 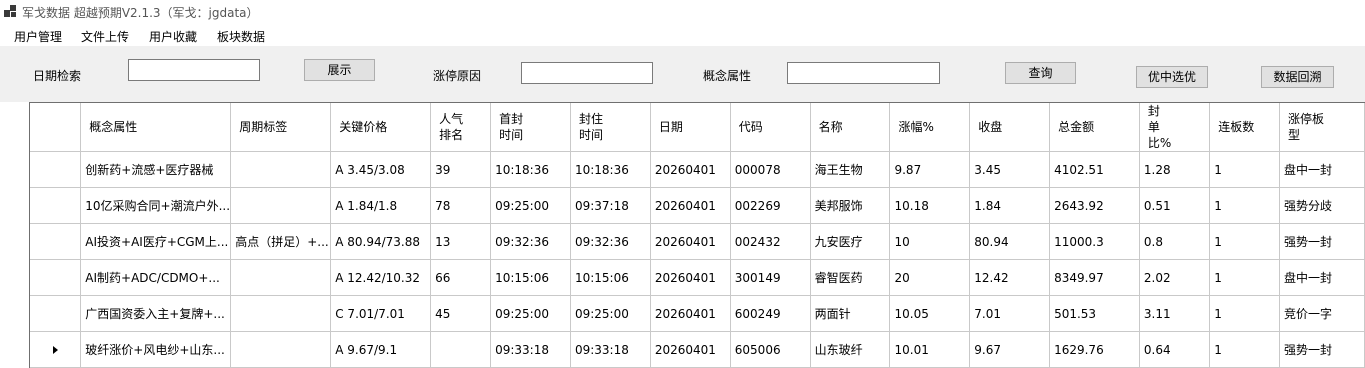 What do you see at coordinates (381, 241) in the screenshot?
I see `cell-key-price: A 80.94/73.88` at bounding box center [381, 241].